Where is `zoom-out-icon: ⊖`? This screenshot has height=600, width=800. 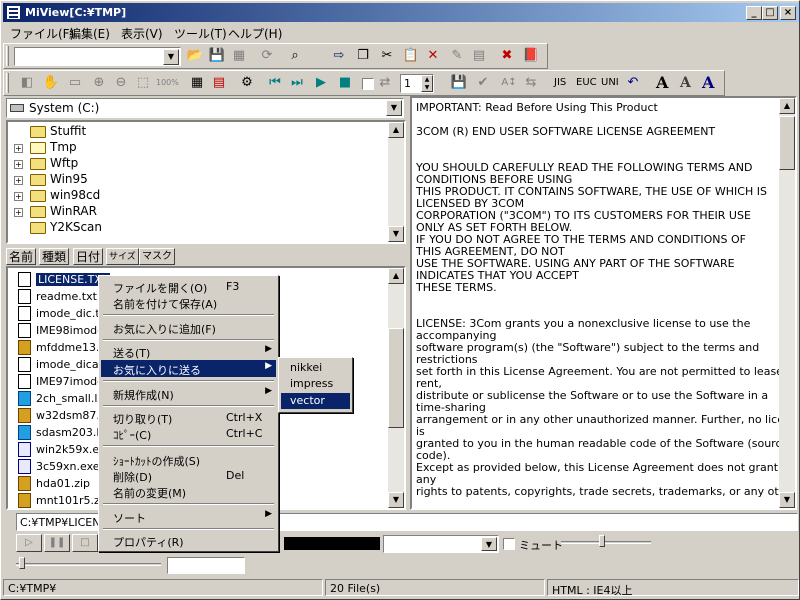
zoom-out-icon: ⊖ is located at coordinates (121, 83).